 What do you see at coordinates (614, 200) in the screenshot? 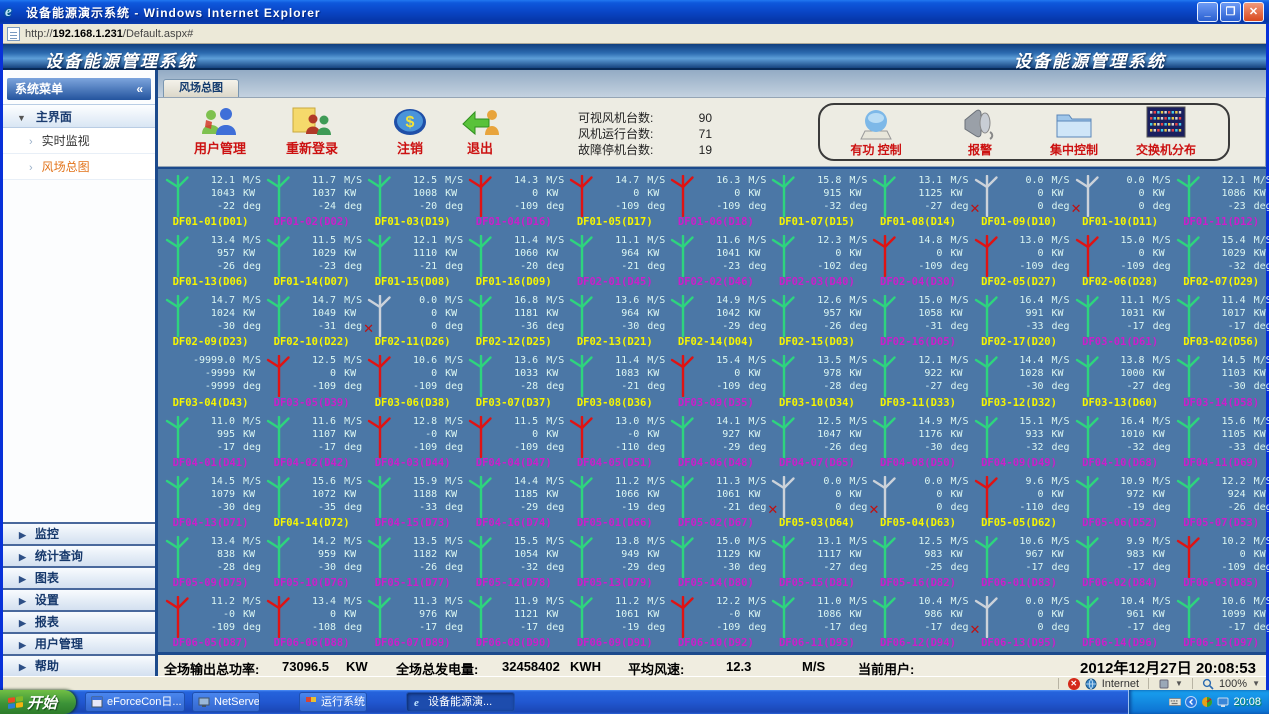
I see `turbine-cell: 14.7 M/S 0 KW -109 deg DF01-05(D17)` at bounding box center [614, 200].